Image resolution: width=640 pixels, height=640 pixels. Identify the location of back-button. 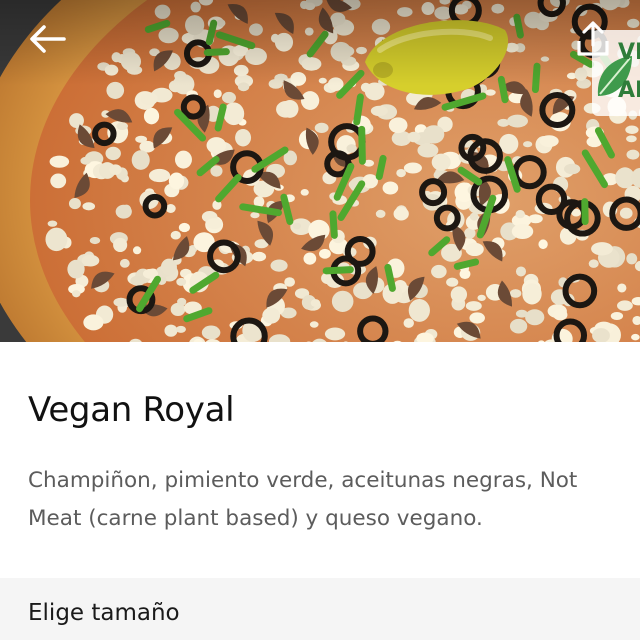
(47, 39).